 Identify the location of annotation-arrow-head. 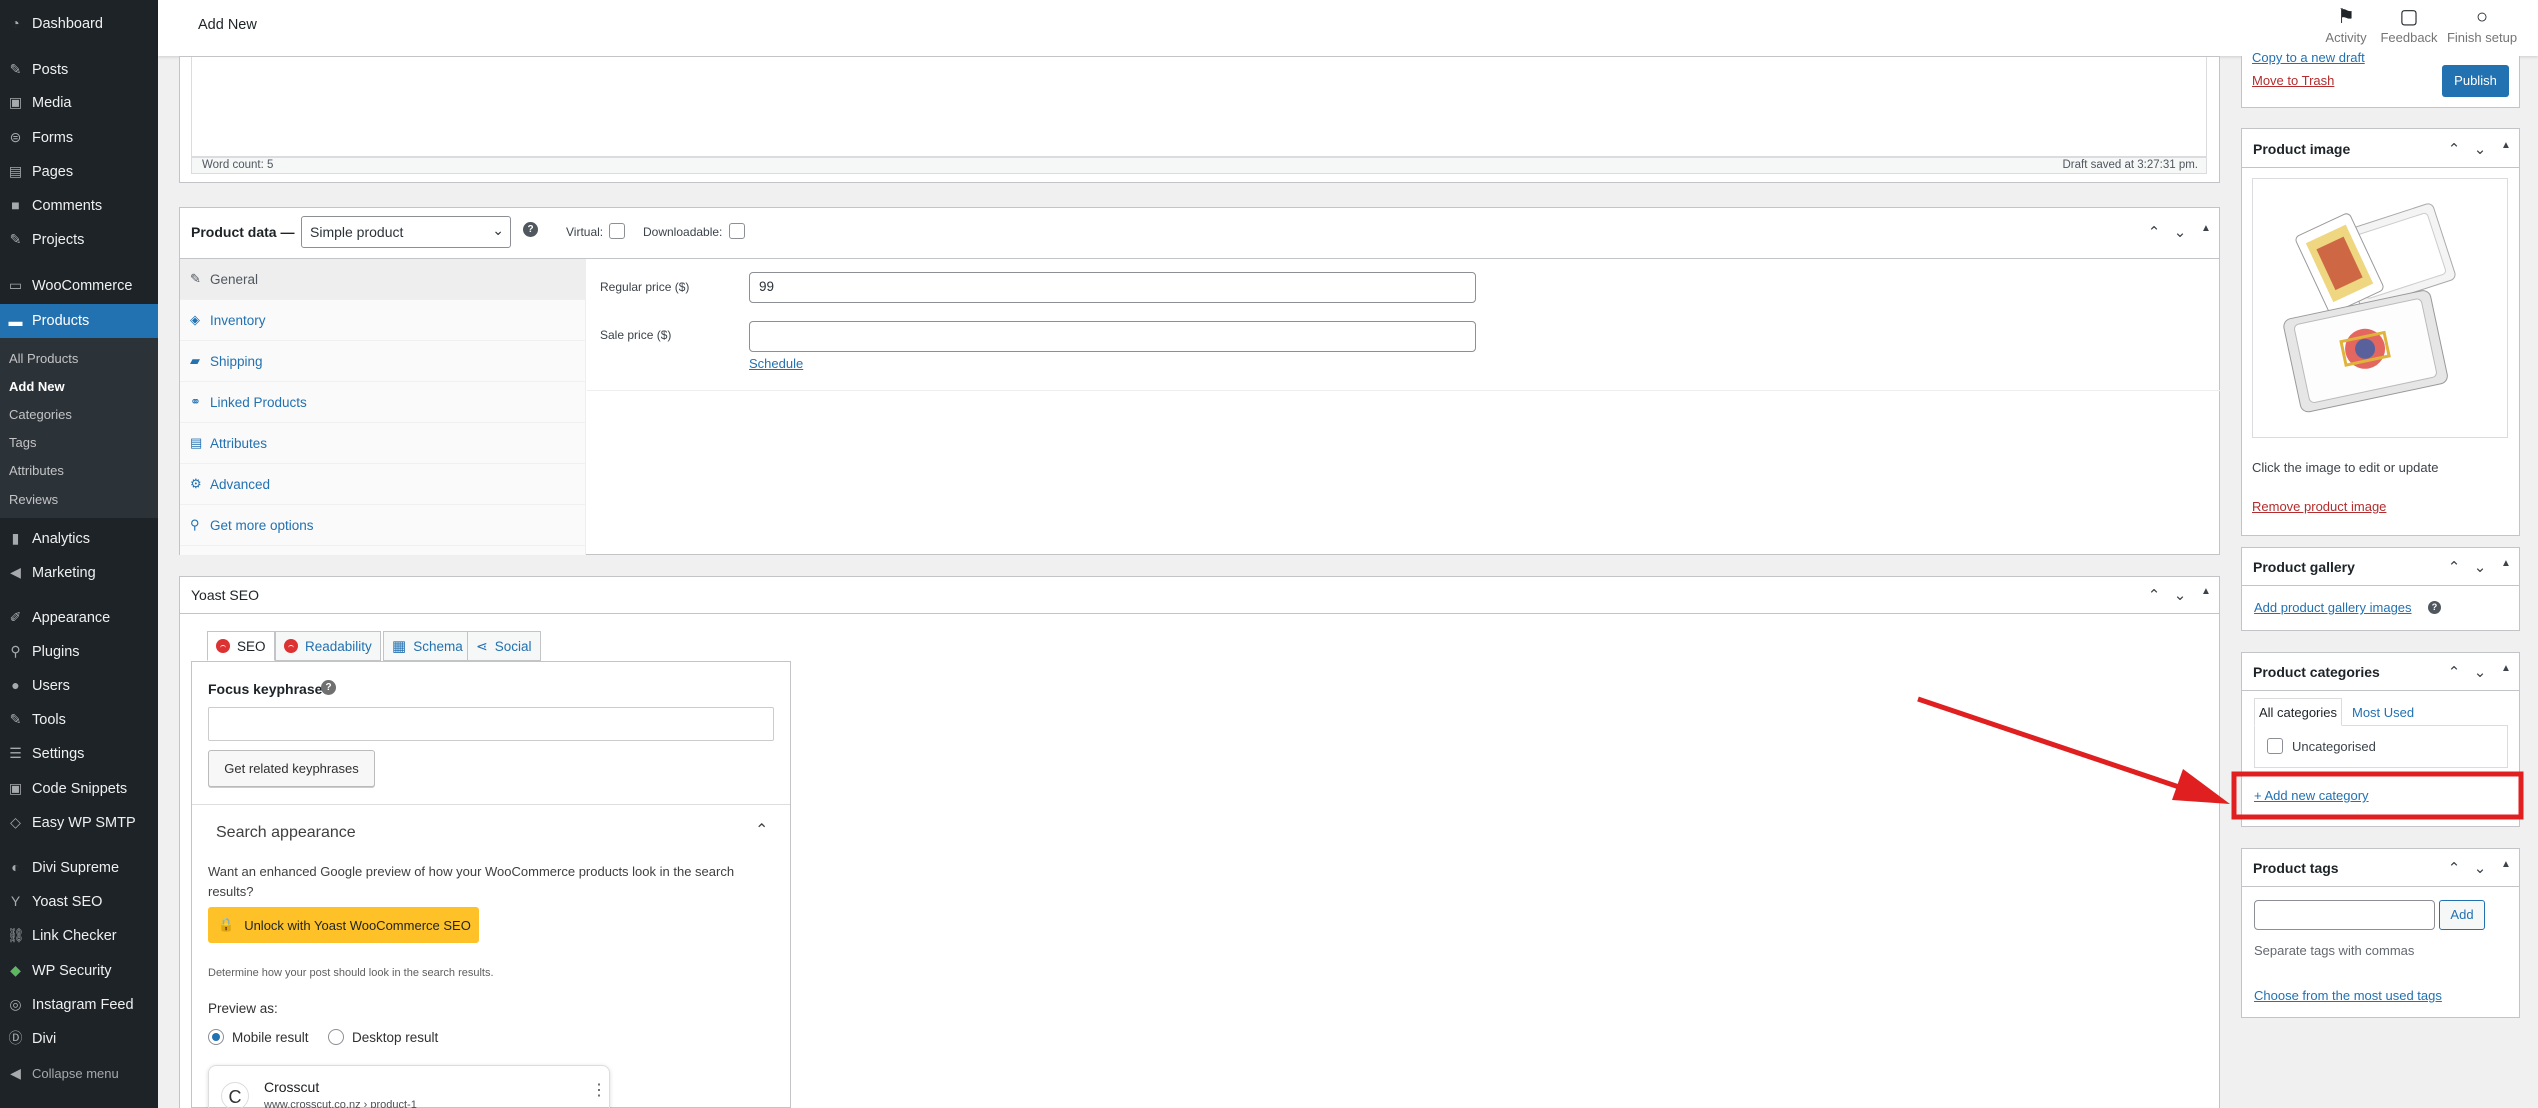
(2201, 786).